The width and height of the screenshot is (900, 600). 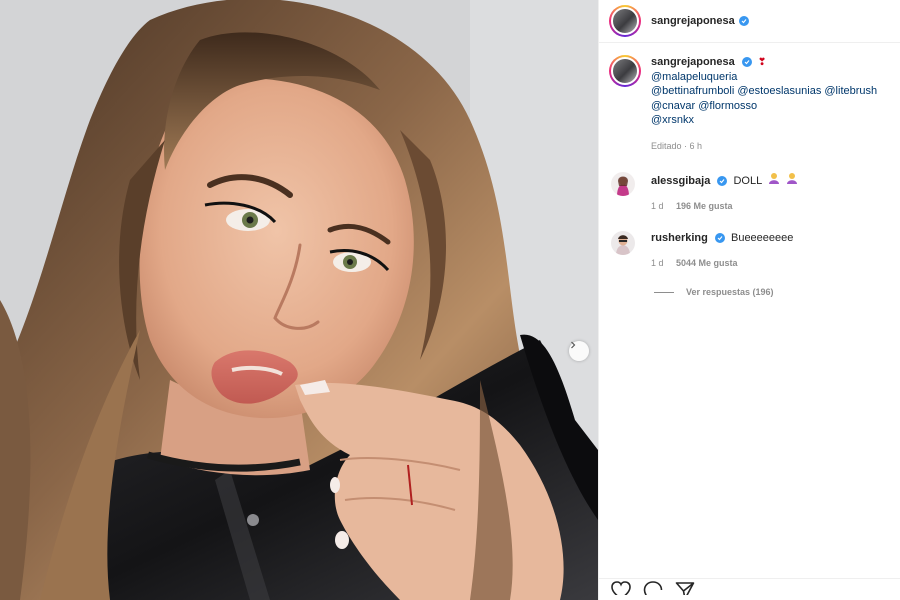 I want to click on caption-avatar, so click(x=625, y=71).